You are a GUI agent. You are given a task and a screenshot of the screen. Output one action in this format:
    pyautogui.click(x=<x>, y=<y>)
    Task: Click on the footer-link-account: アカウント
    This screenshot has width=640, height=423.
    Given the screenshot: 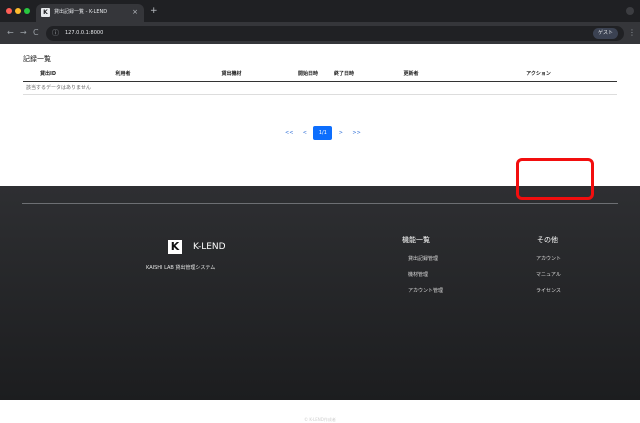 What is the action you would take?
    pyautogui.click(x=548, y=259)
    